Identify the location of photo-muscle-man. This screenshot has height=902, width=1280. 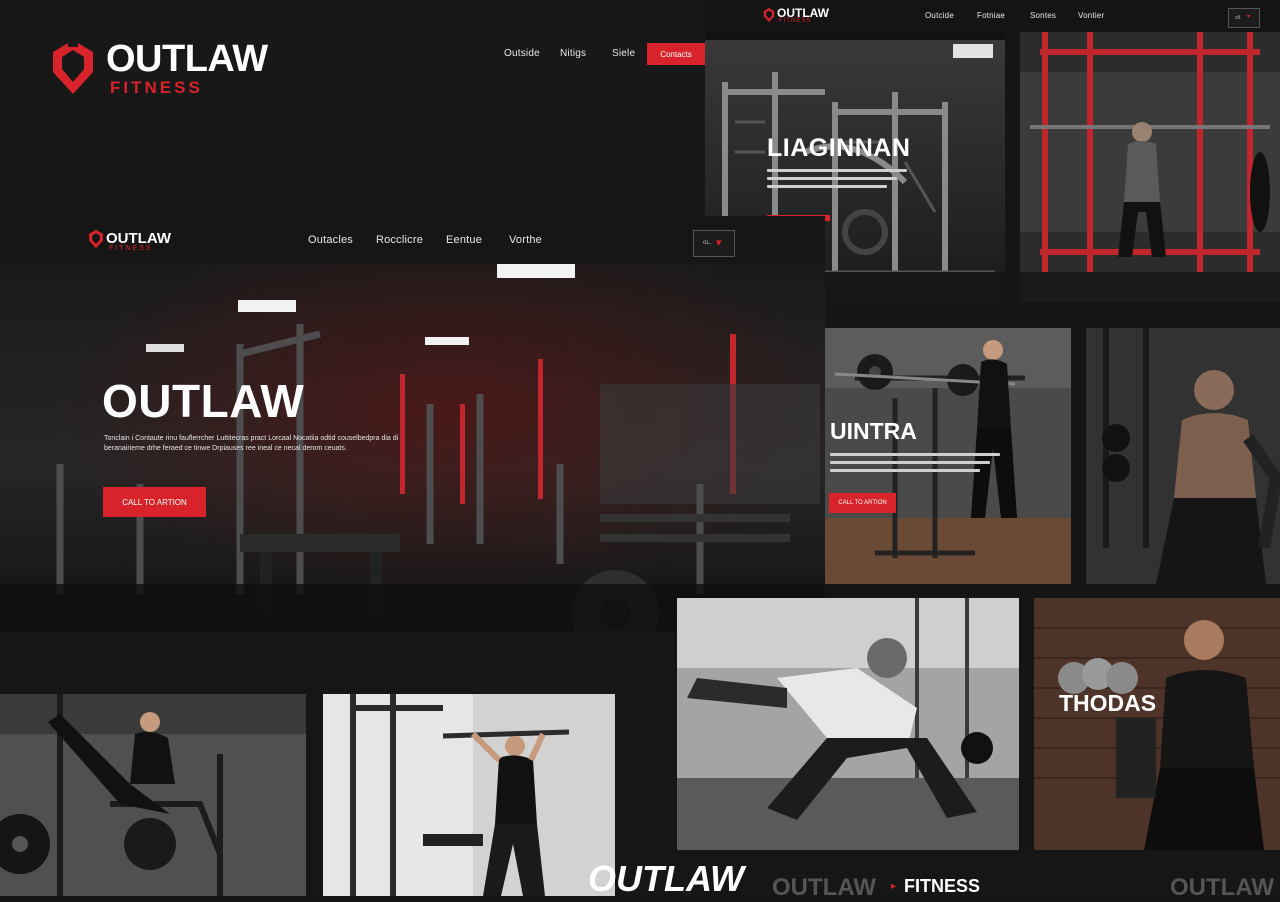
(1183, 456).